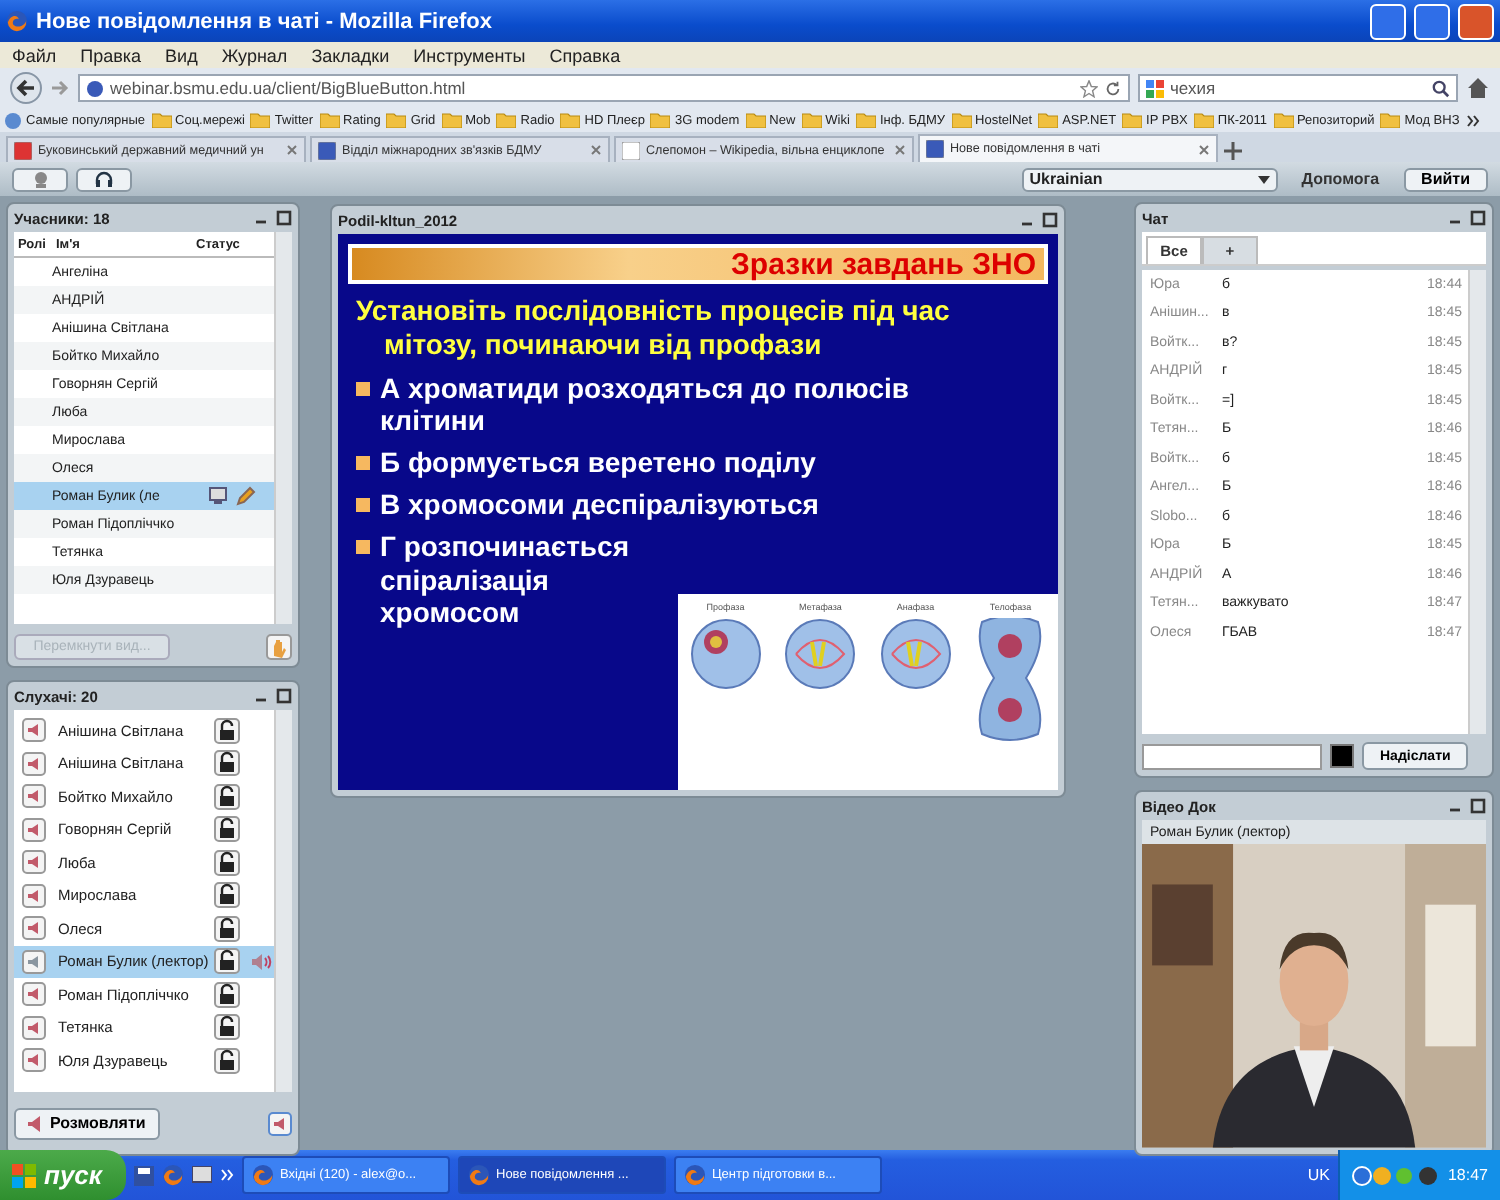 The height and width of the screenshot is (1200, 1500). Describe the element at coordinates (181, 55) in the screenshot. I see `menu-item: Вид` at that location.